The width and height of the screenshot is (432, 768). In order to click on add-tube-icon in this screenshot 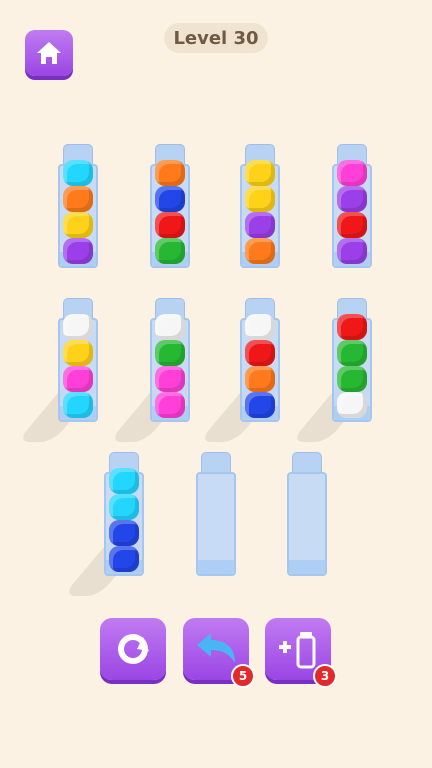, I will do `click(297, 650)`.